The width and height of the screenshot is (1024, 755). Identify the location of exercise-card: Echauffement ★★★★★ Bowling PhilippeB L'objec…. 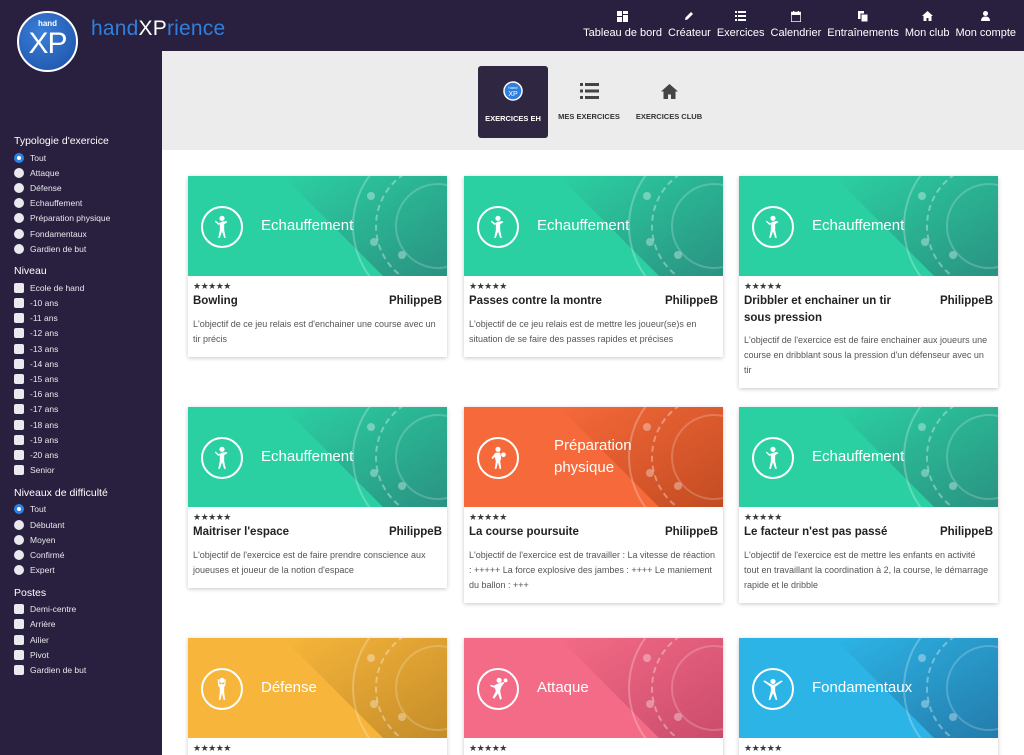
(317, 266).